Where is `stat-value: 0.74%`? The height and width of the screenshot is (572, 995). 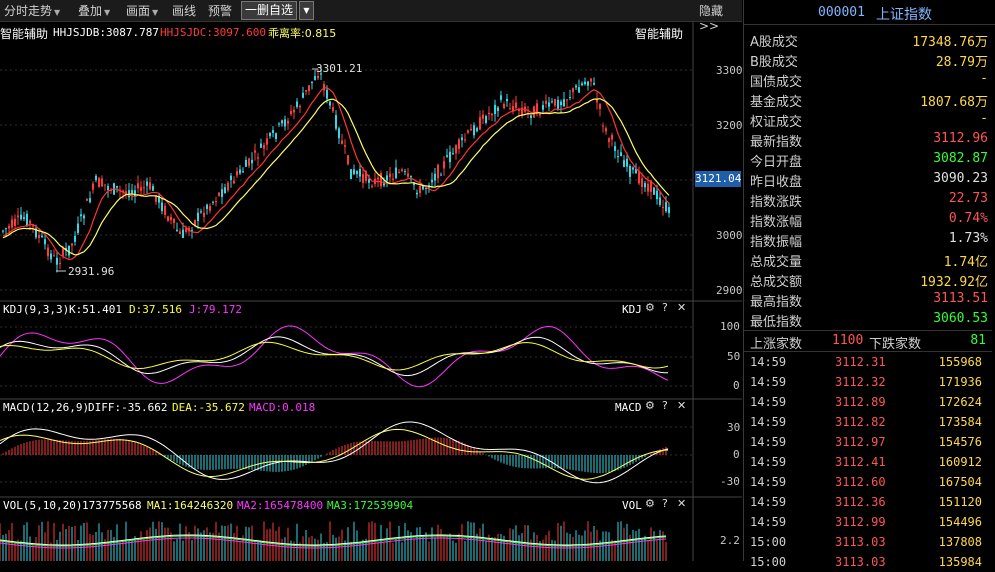
stat-value: 0.74% is located at coordinates (968, 218).